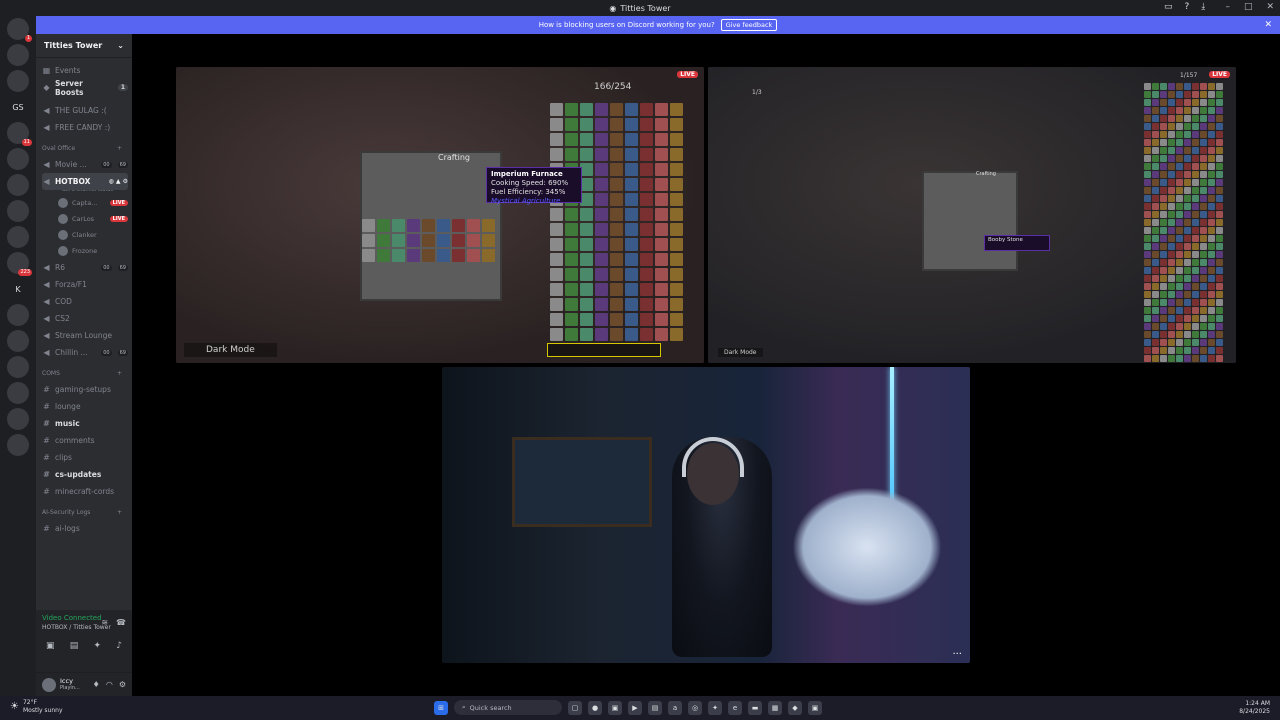  What do you see at coordinates (36, 707) in the screenshot?
I see `weather-widget: ☀ 72°F Mostly sunny` at bounding box center [36, 707].